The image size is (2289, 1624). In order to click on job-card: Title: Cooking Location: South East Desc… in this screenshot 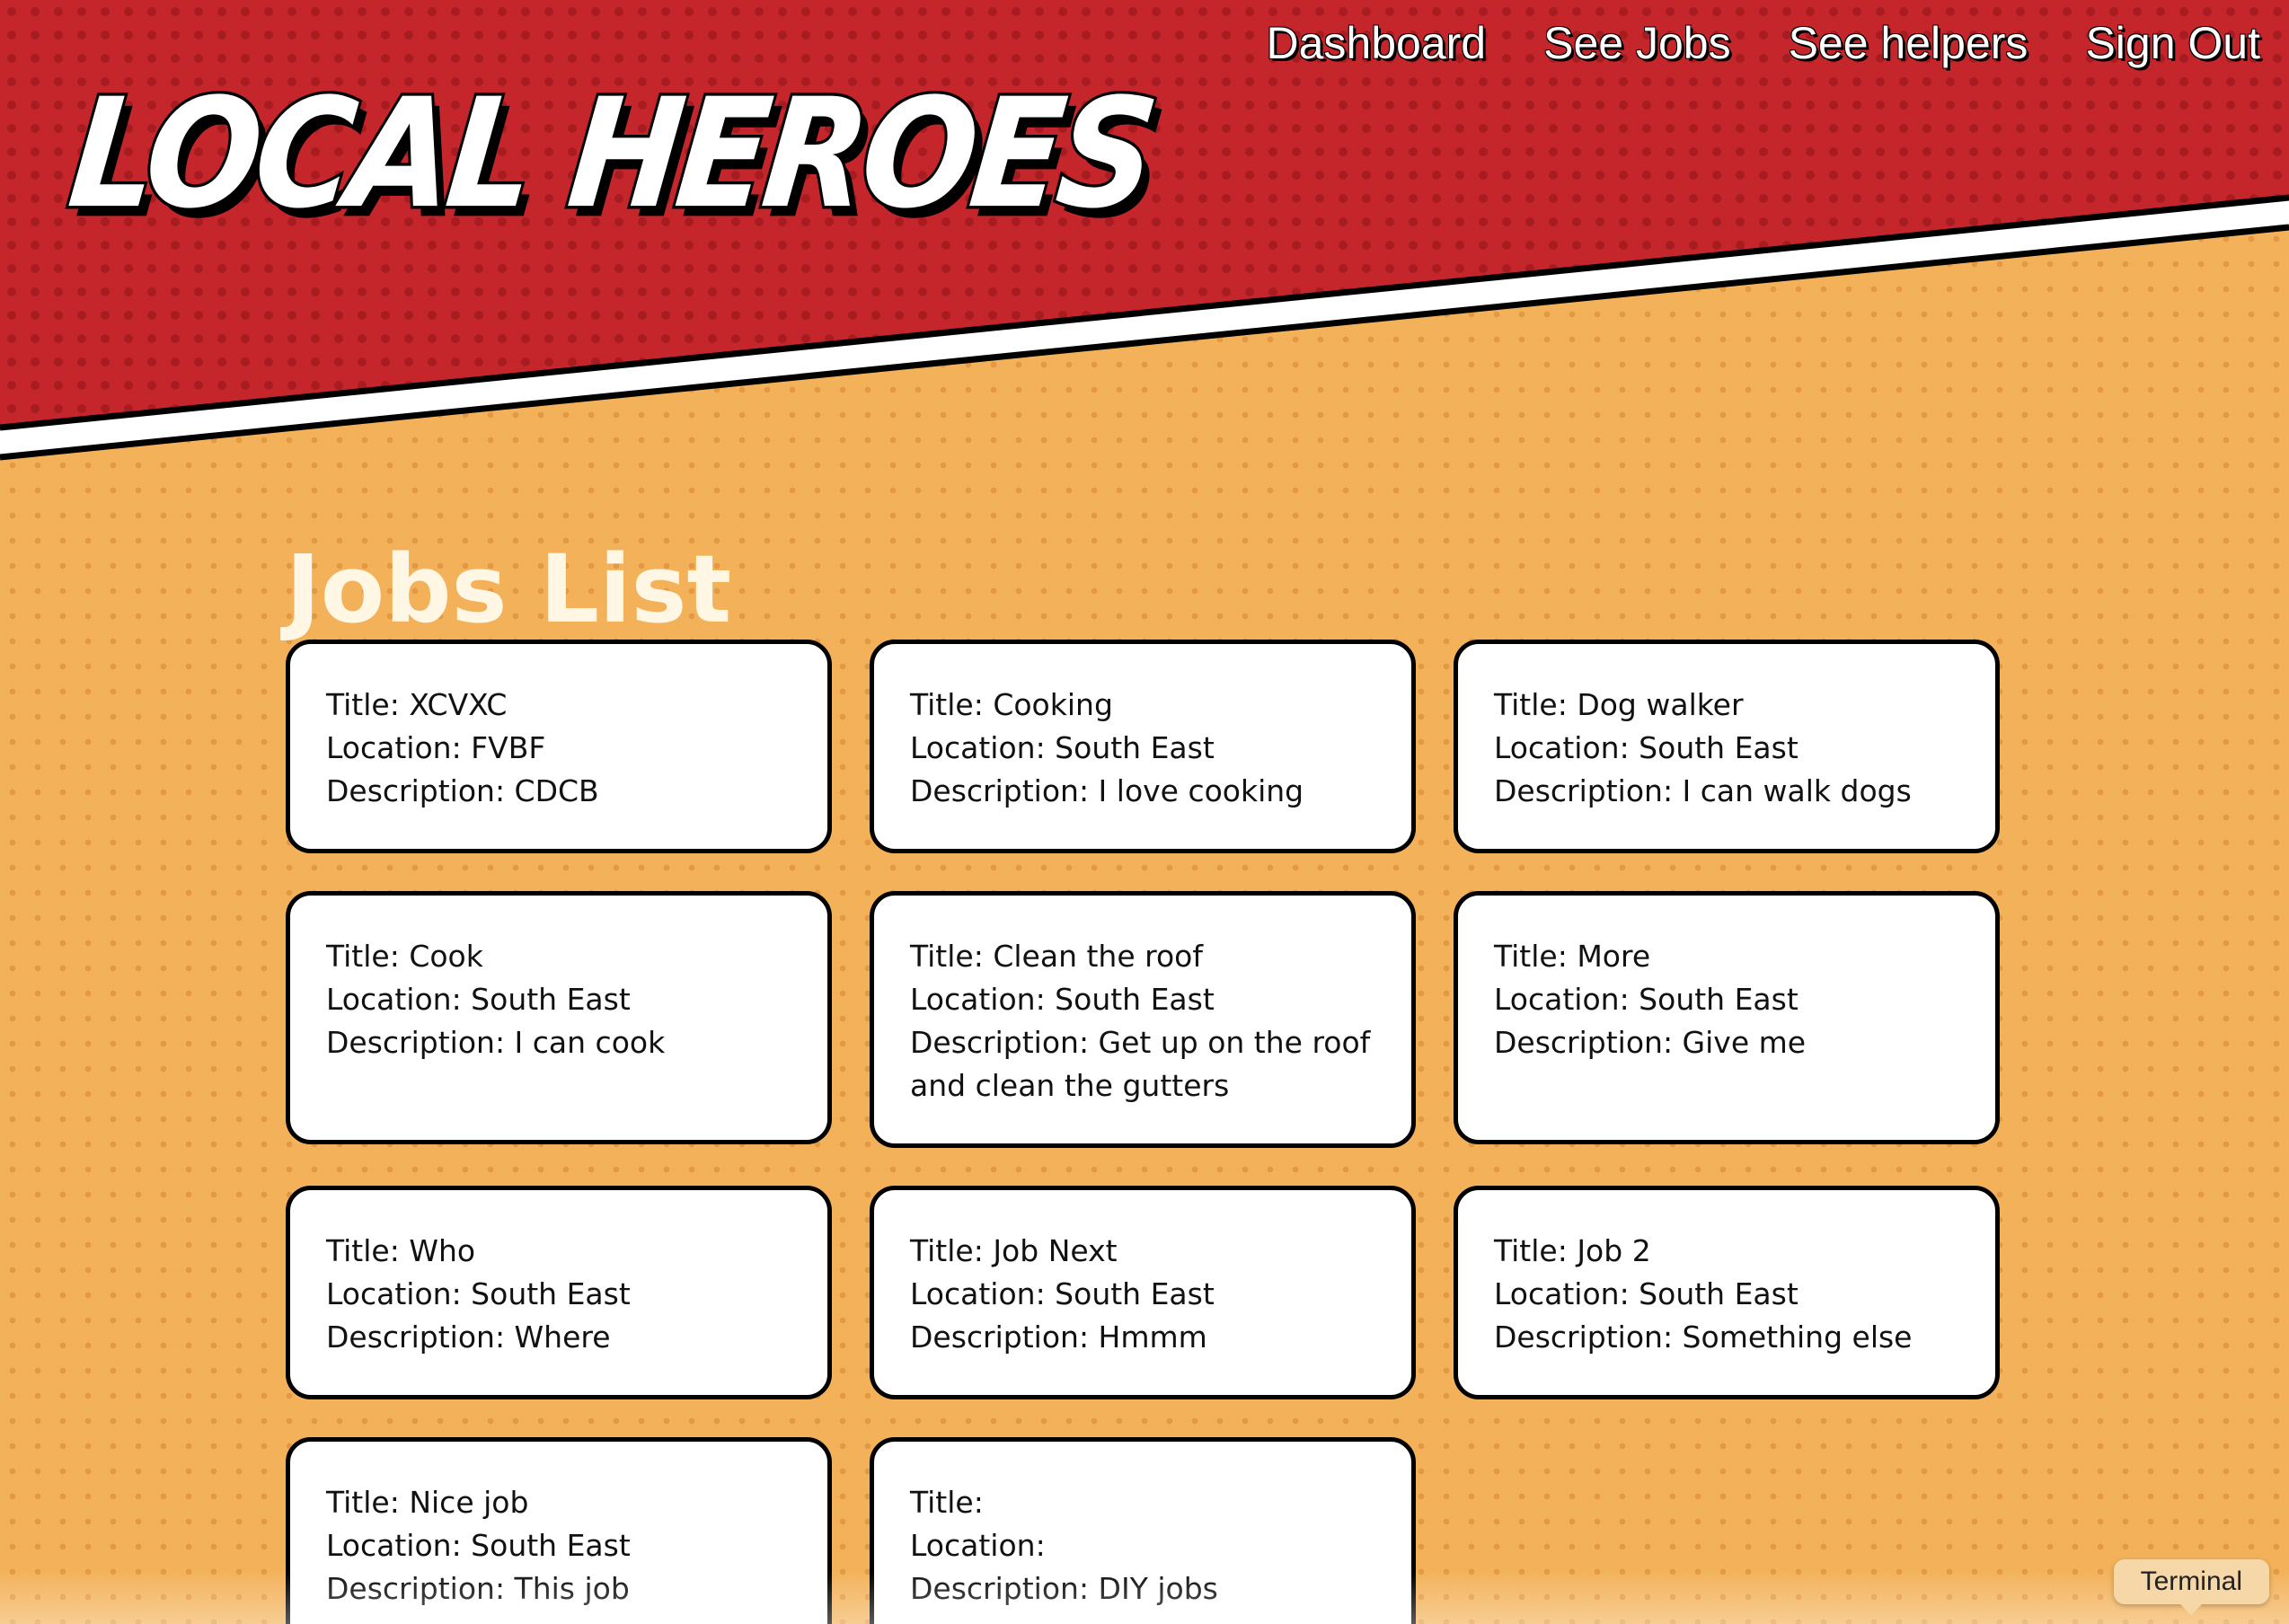, I will do `click(1143, 746)`.